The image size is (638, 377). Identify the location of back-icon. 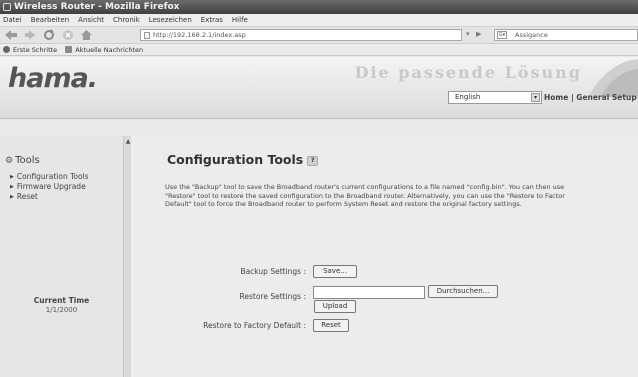
(10, 35).